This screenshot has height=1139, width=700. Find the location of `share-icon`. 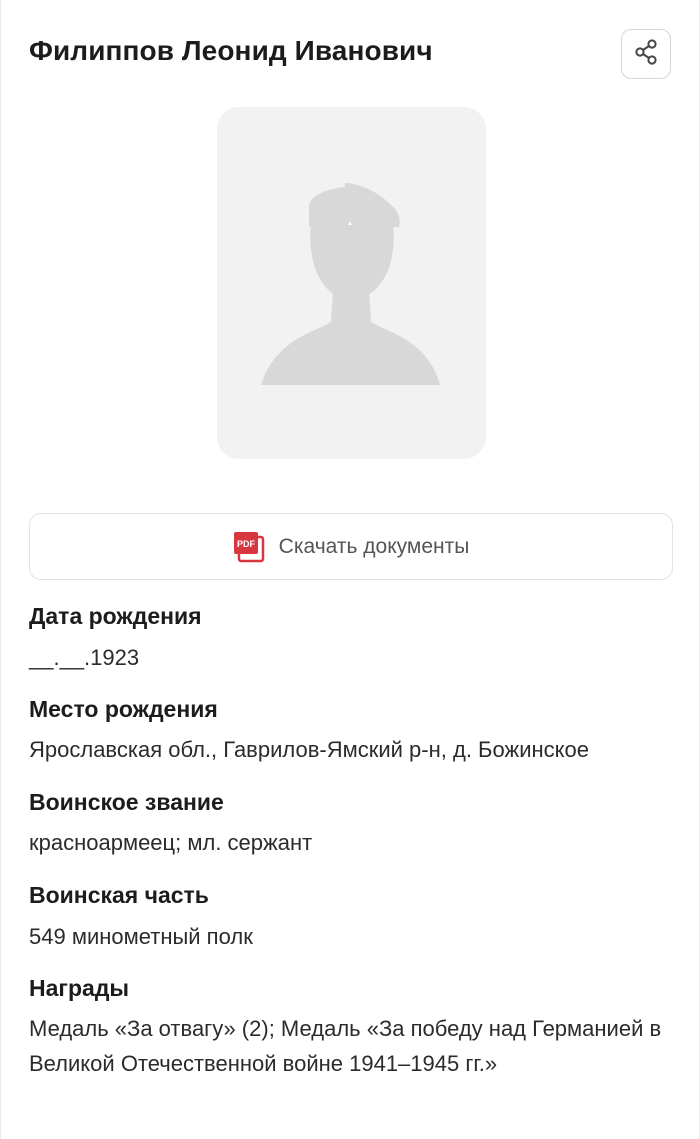

share-icon is located at coordinates (646, 54).